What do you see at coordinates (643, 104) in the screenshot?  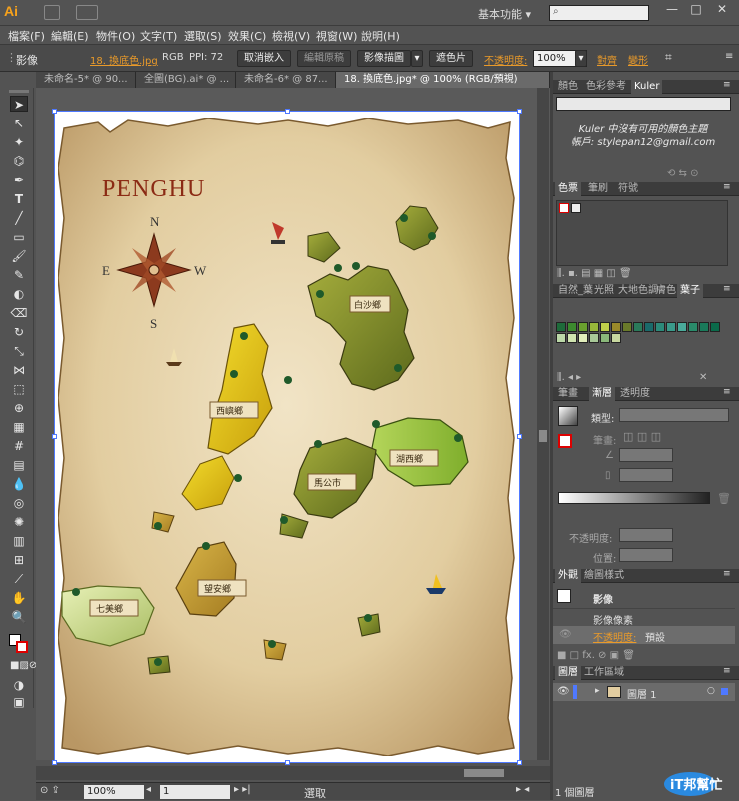 I see `kuler-search-input` at bounding box center [643, 104].